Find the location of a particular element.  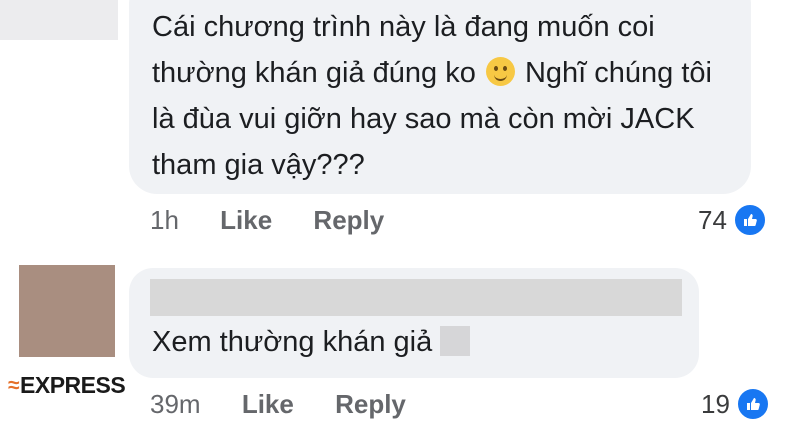

redacted-author-name is located at coordinates (416, 297).